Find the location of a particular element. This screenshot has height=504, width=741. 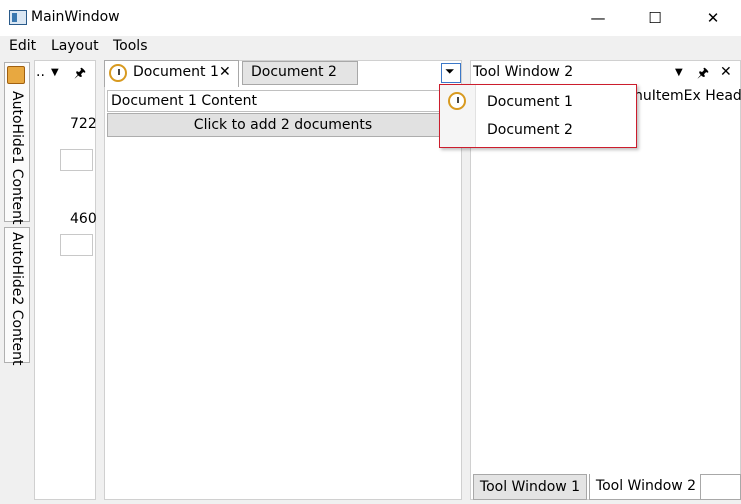

autohide-tab-2: AutoHide2 Content is located at coordinates (17, 296).